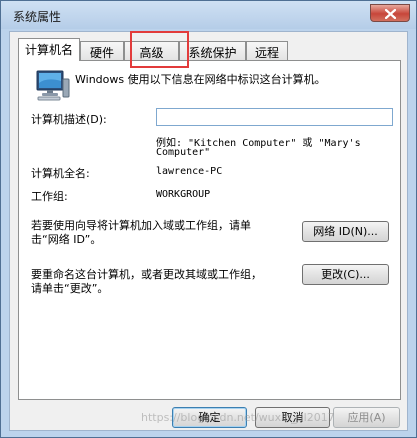  I want to click on tab-label: 计算机名, so click(48, 50).